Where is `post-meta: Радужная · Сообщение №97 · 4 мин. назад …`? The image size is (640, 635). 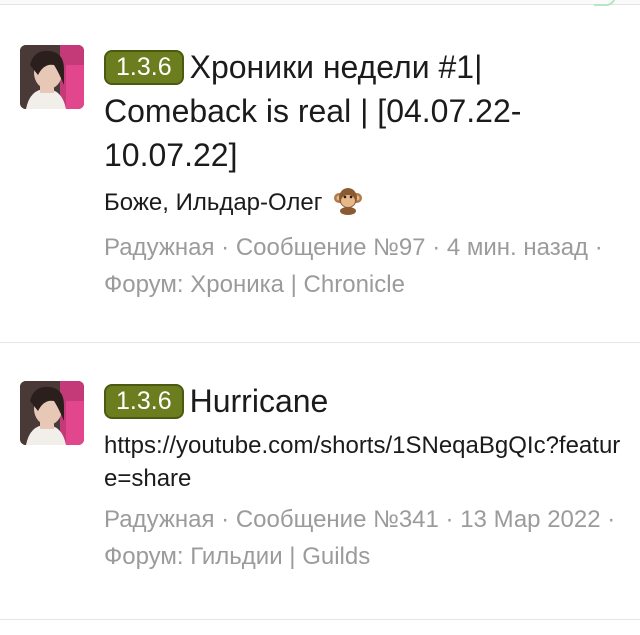
post-meta: Радужная · Сообщение №97 · 4 мин. назад … is located at coordinates (364, 266).